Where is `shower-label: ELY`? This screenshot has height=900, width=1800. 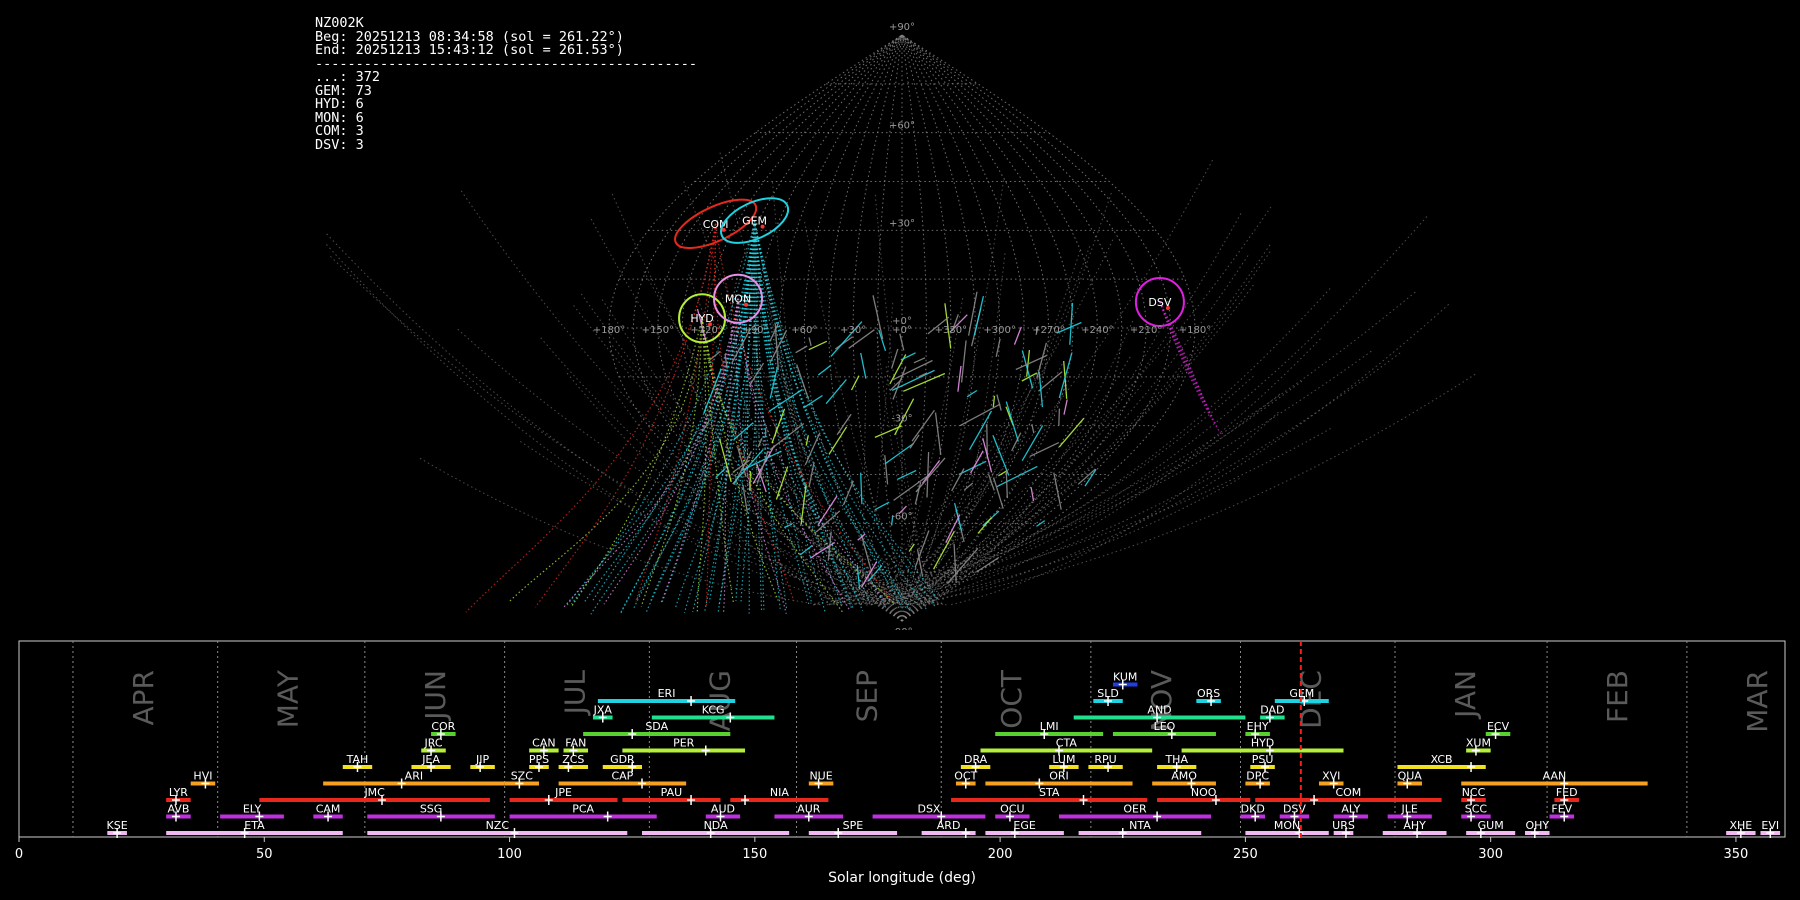
shower-label: ELY is located at coordinates (252, 809).